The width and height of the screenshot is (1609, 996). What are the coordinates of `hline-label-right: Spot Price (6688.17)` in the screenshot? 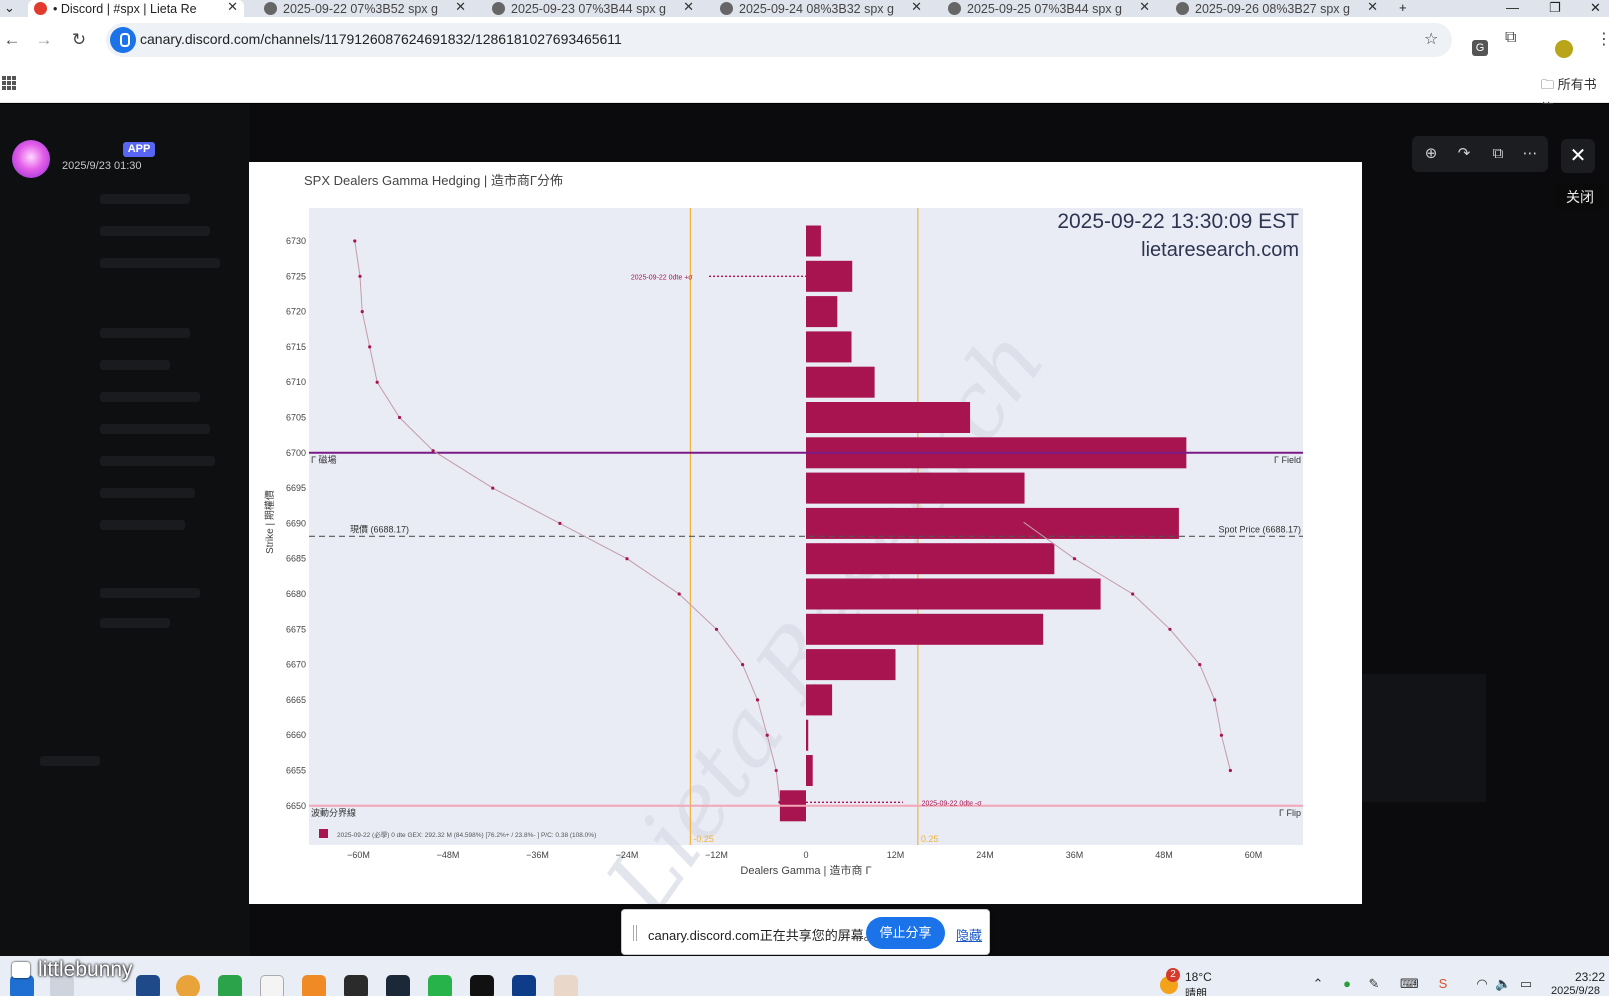 It's located at (1259, 529).